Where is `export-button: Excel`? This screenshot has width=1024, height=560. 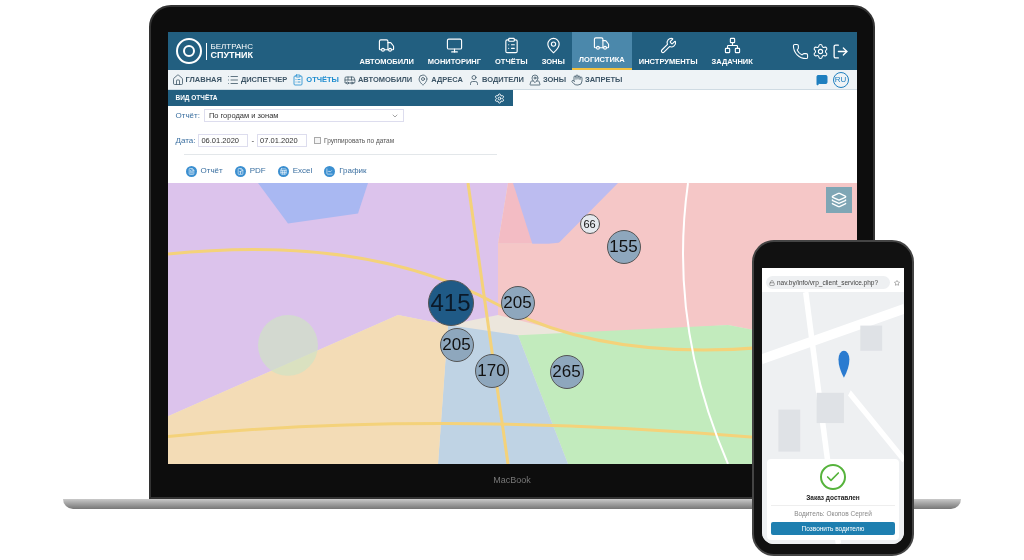 export-button: Excel is located at coordinates (295, 171).